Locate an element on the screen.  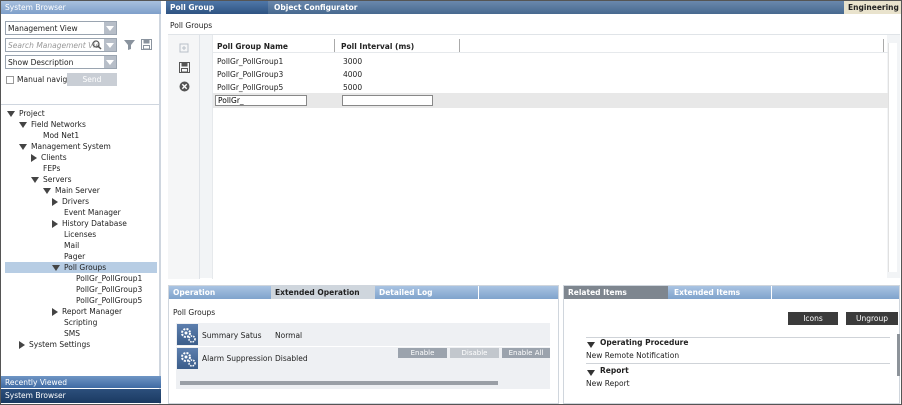
tree-item: FEPs is located at coordinates (45, 168).